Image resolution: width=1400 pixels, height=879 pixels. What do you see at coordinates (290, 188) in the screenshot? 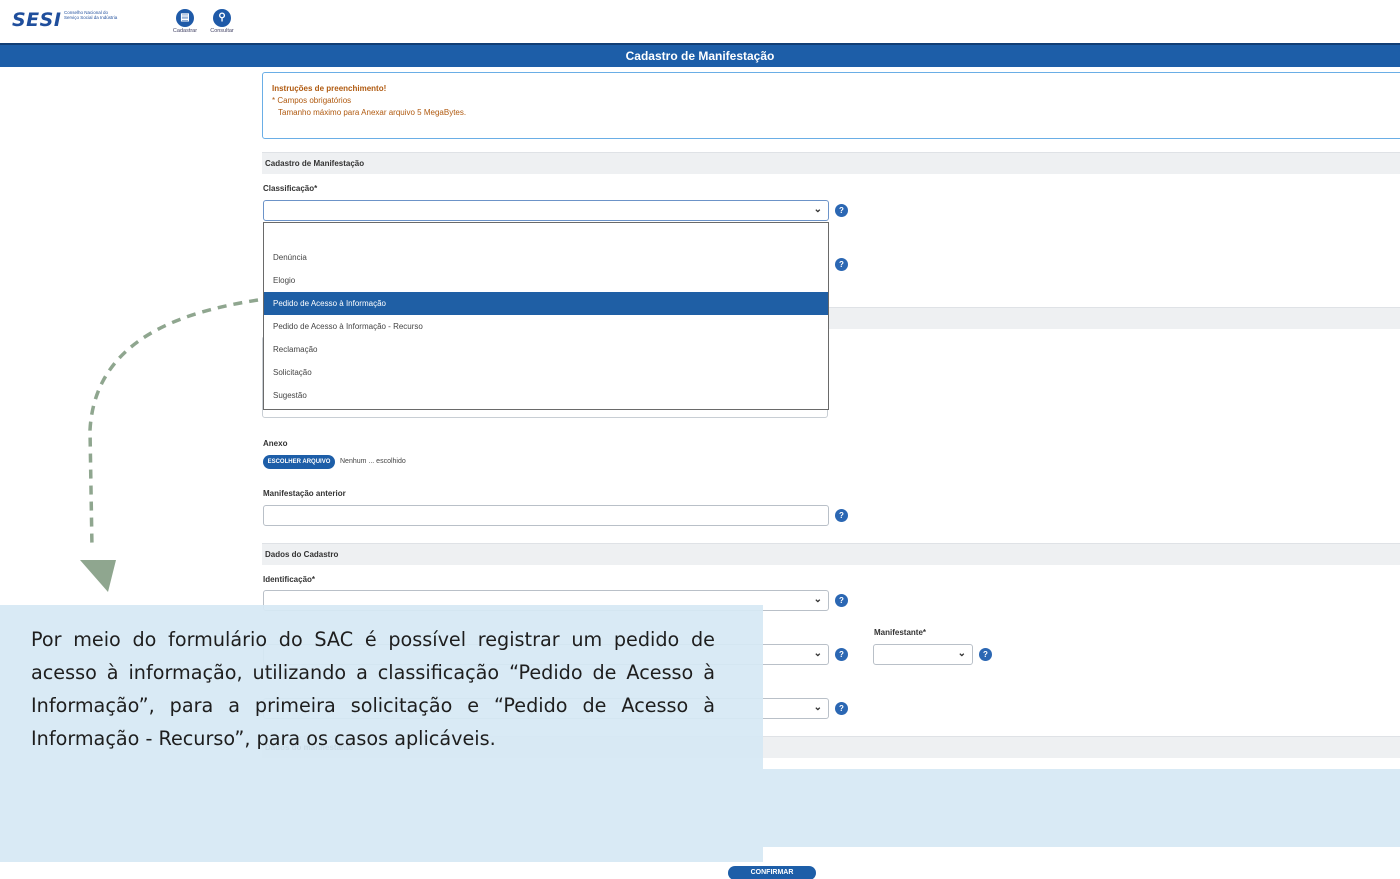
I see `classificacao-label: Classificação*` at bounding box center [290, 188].